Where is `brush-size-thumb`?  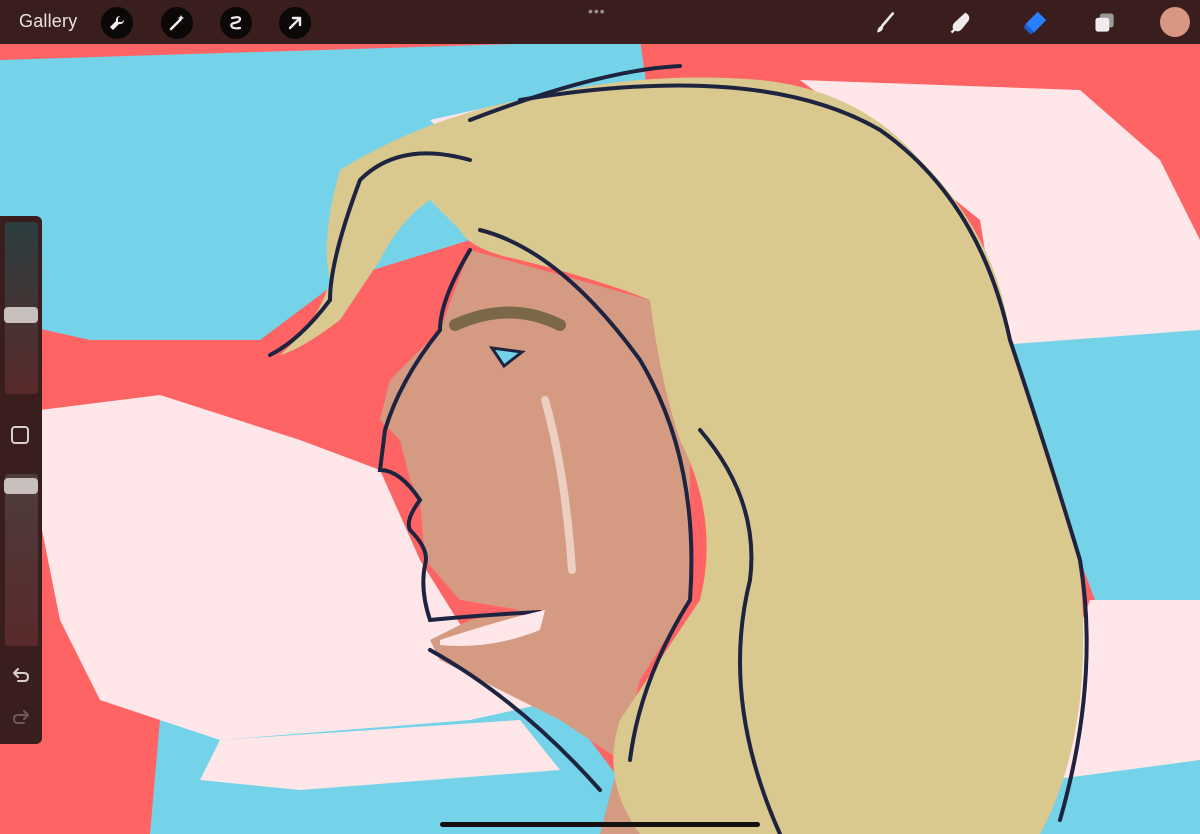 brush-size-thumb is located at coordinates (21, 315).